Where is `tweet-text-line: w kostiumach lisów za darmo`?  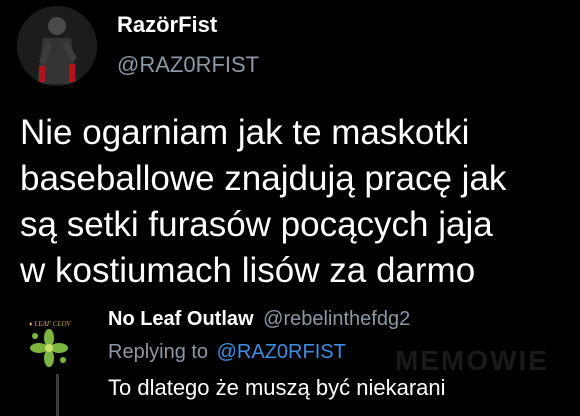
tweet-text-line: w kostiumach lisów za darmo is located at coordinates (248, 270).